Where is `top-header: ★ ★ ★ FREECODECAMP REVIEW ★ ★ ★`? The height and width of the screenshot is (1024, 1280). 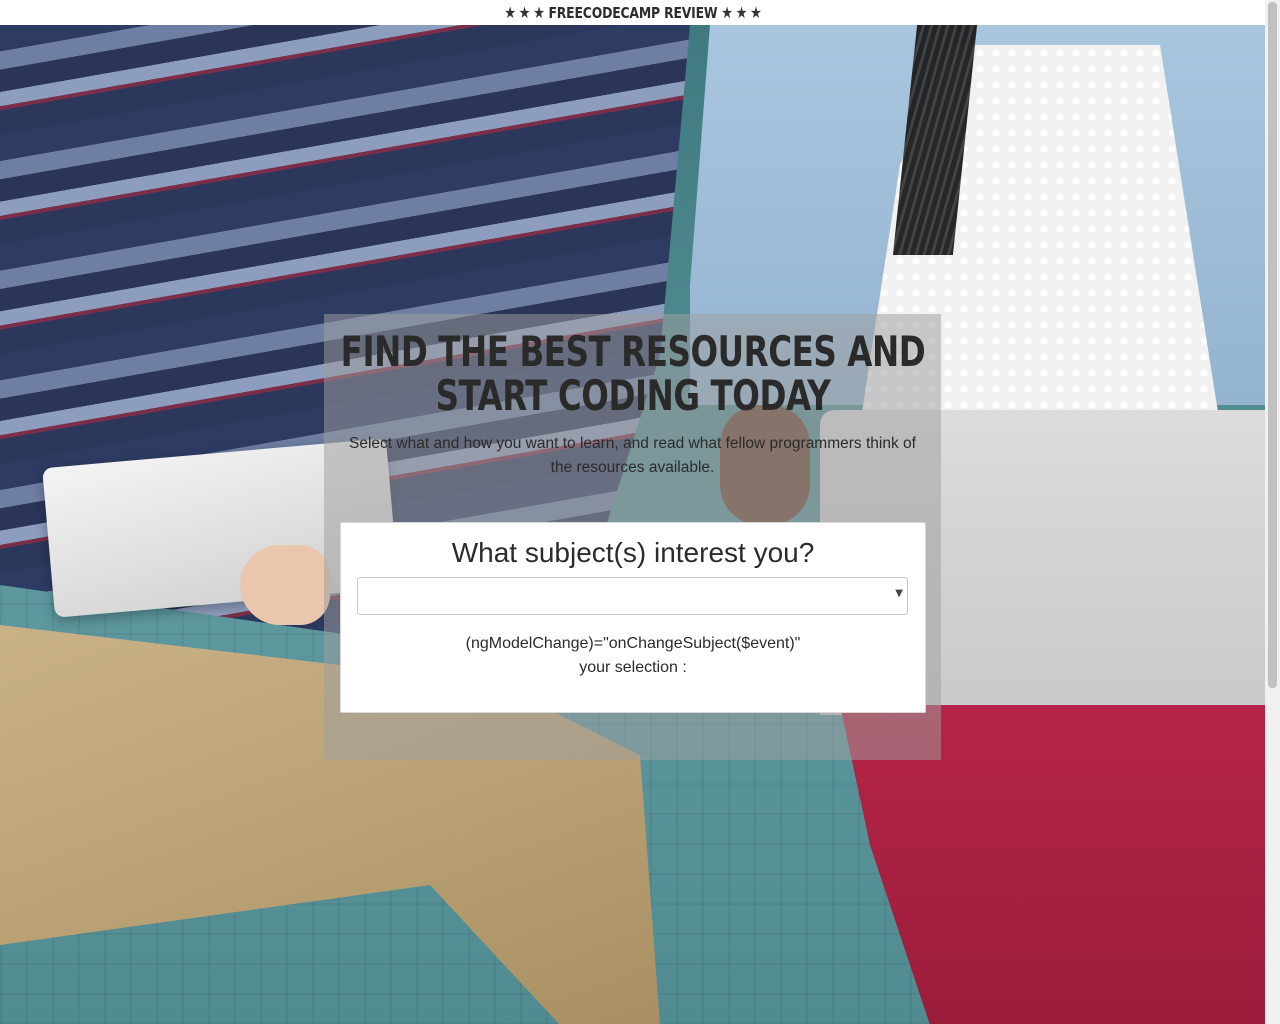
top-header: ★ ★ ★ FREECODECAMP REVIEW ★ ★ ★ is located at coordinates (632, 12).